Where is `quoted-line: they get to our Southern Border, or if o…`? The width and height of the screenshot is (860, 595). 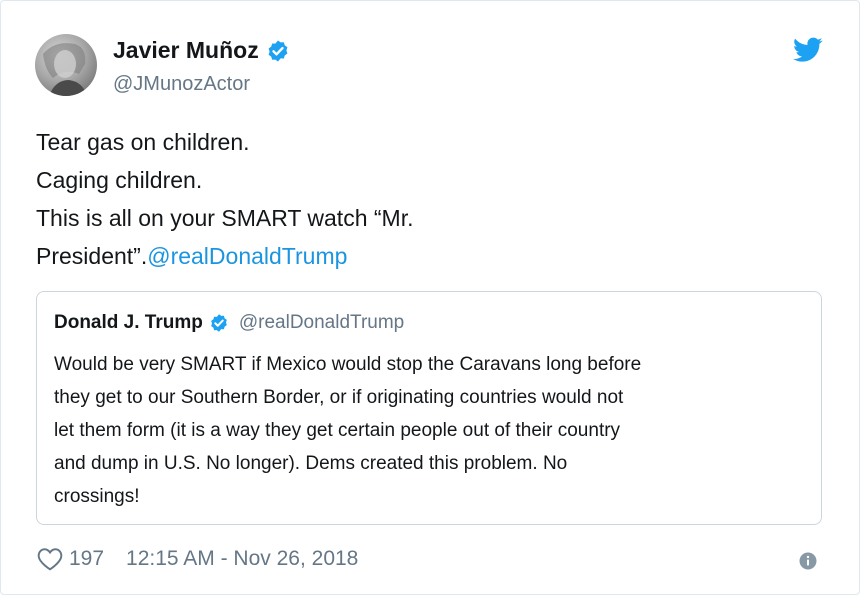 quoted-line: they get to our Southern Border, or if o… is located at coordinates (339, 397).